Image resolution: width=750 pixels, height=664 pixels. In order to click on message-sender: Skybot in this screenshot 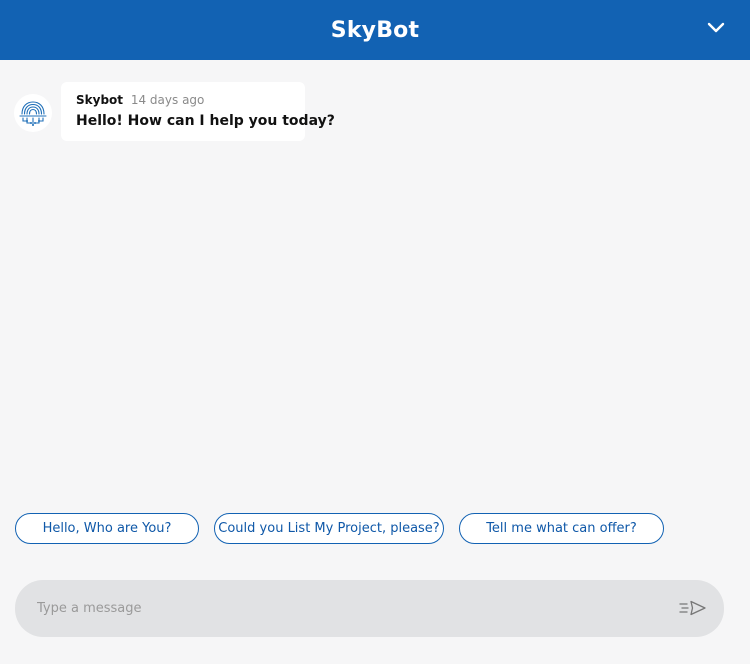, I will do `click(100, 100)`.